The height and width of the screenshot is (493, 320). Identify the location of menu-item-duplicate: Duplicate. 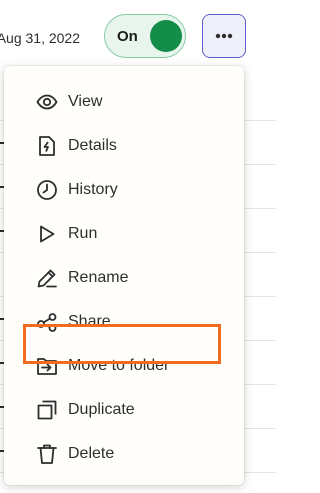
(124, 410).